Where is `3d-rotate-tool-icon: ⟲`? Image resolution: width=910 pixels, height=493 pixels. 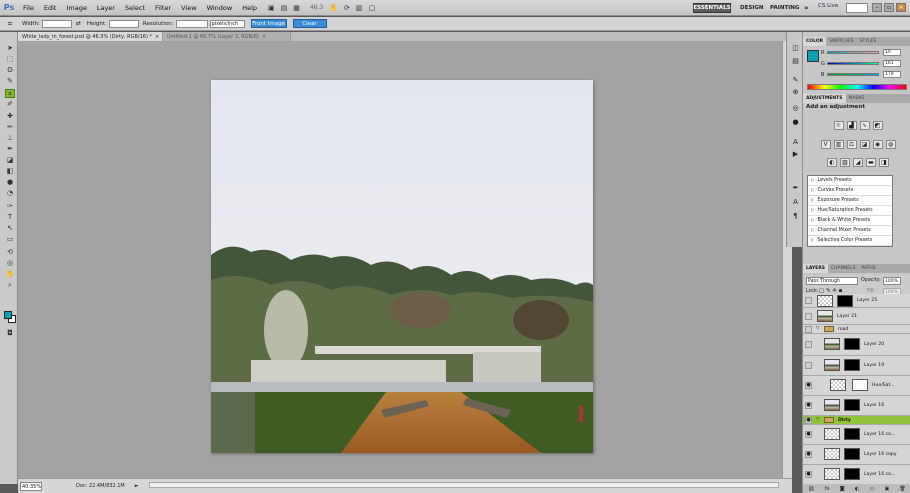
3d-rotate-tool-icon: ⟲ is located at coordinates (10, 252).